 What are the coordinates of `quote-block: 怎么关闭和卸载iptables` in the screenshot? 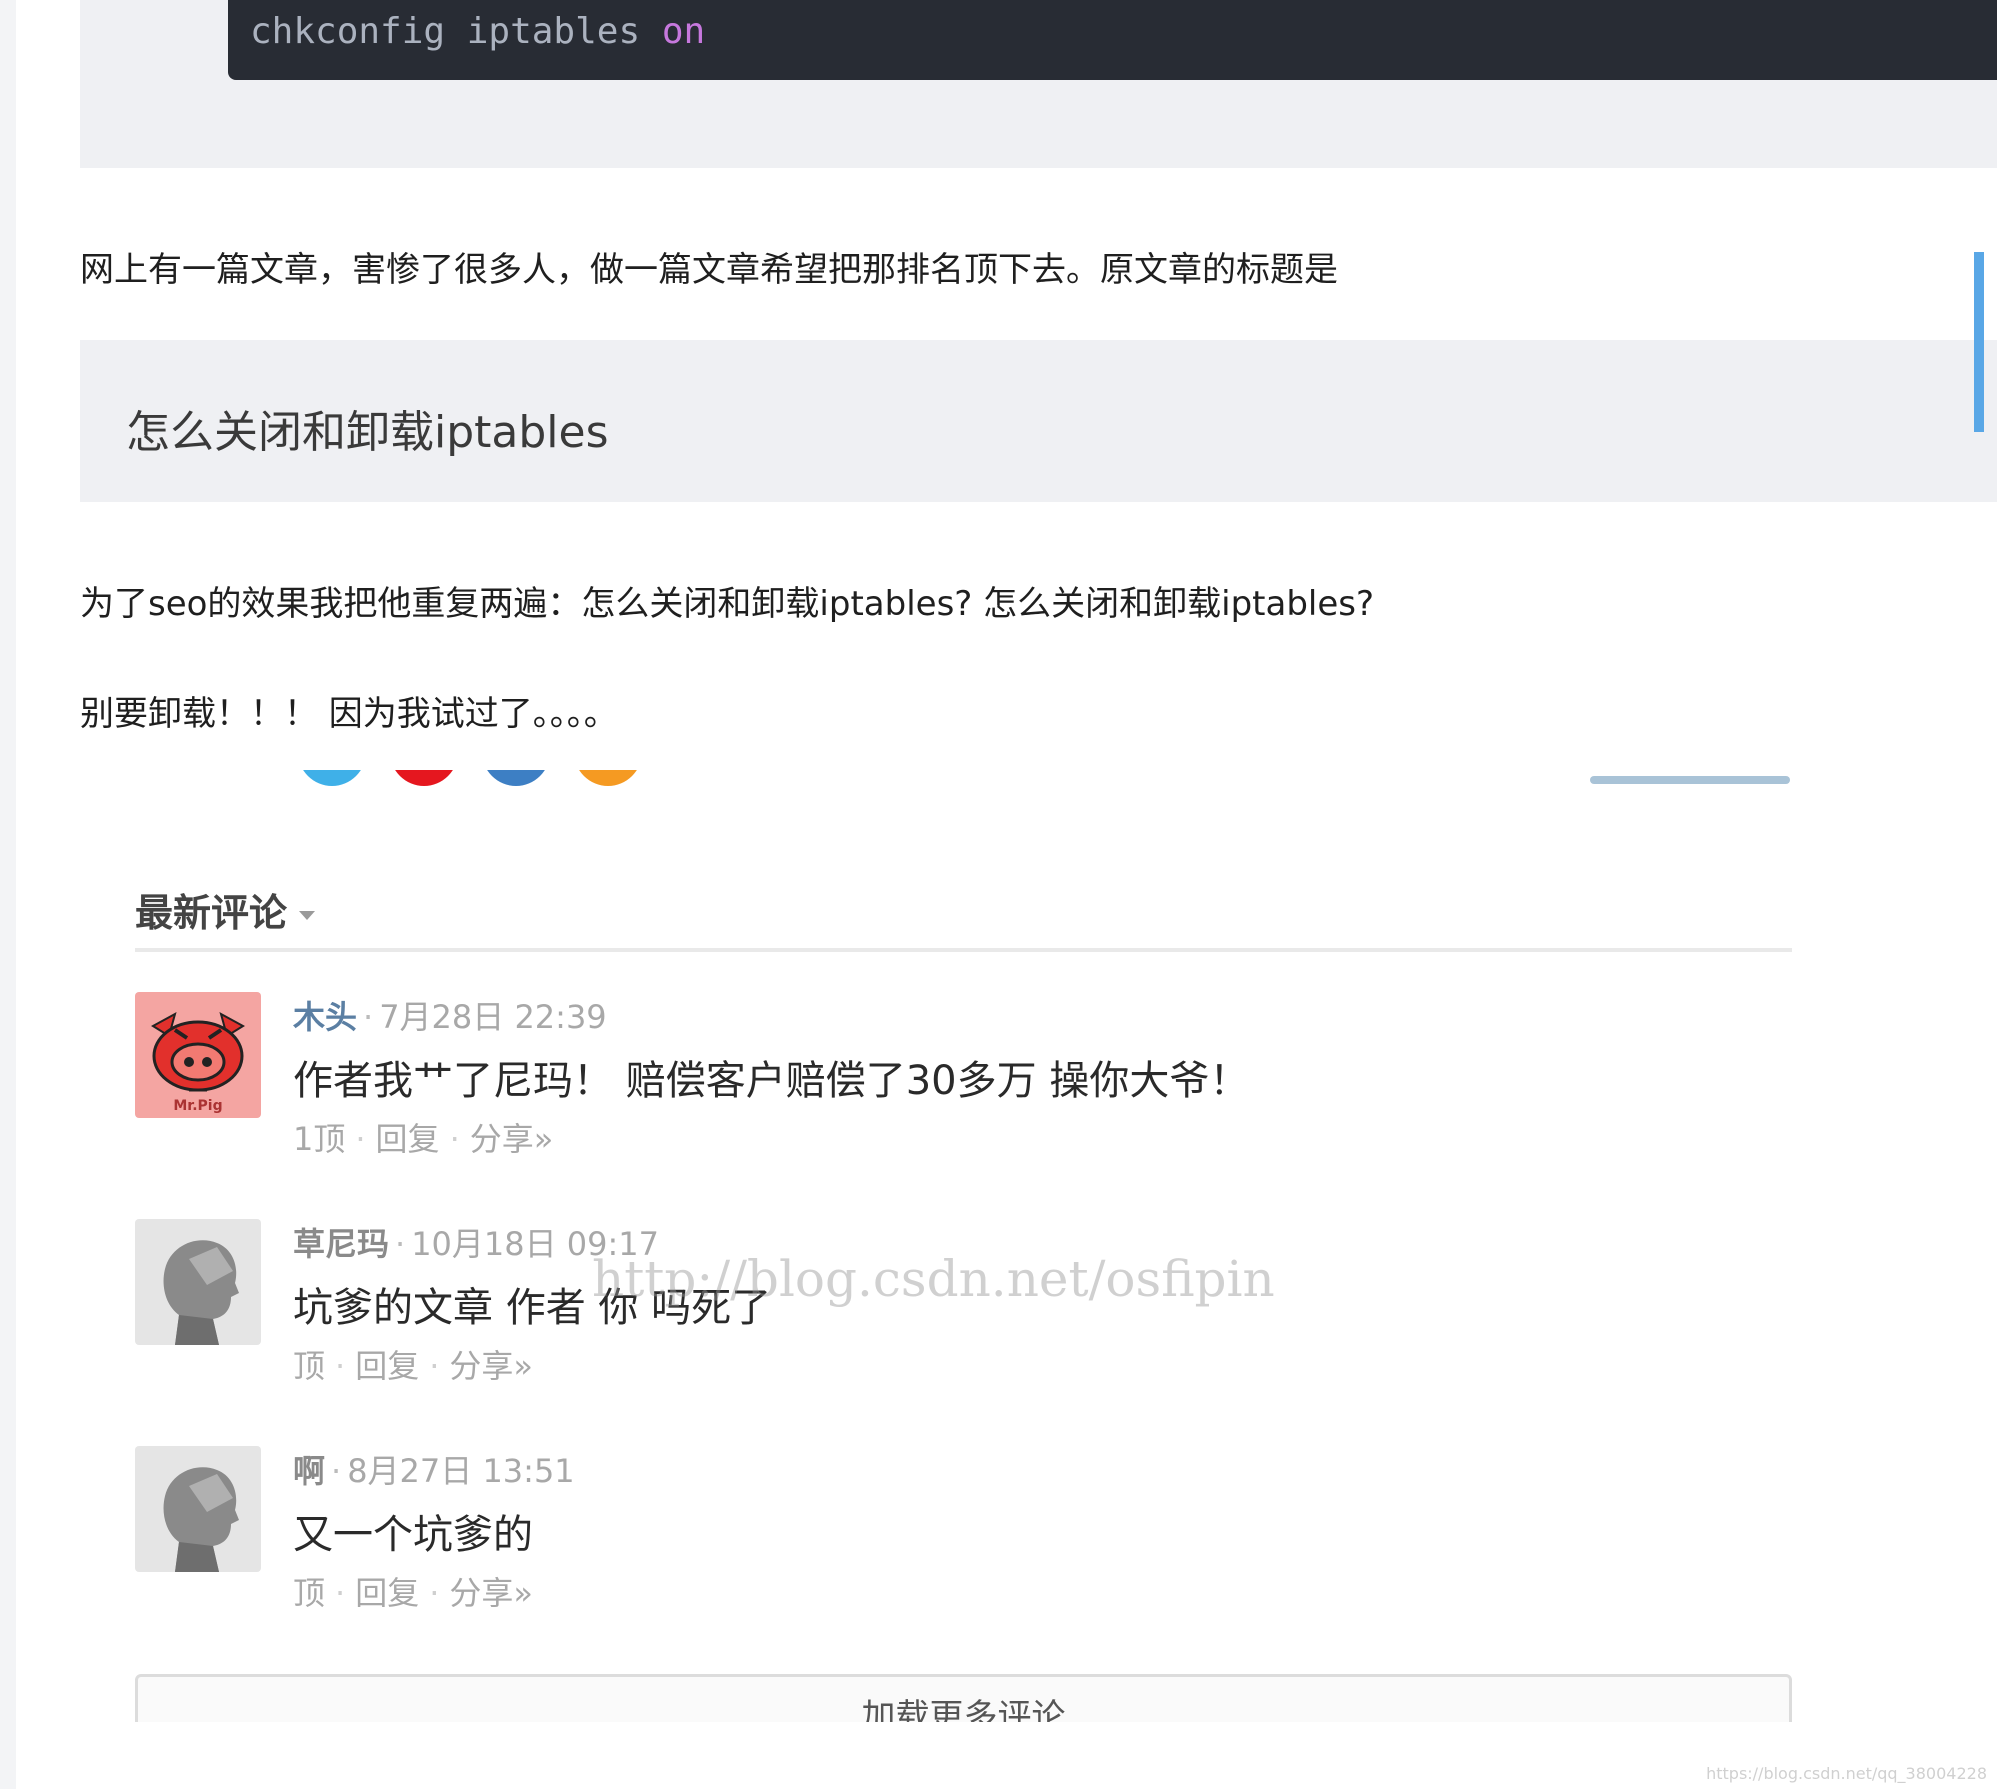 It's located at (1038, 421).